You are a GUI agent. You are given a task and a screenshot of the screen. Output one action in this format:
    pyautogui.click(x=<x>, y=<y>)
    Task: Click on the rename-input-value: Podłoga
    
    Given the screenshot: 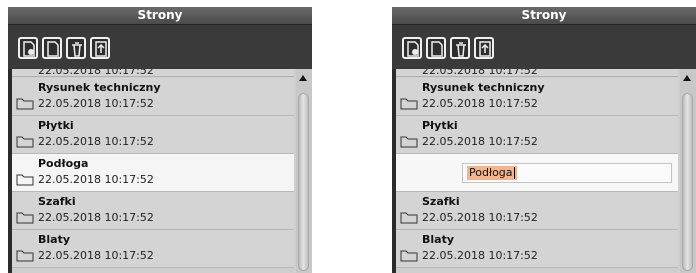 What is the action you would take?
    pyautogui.click(x=491, y=172)
    